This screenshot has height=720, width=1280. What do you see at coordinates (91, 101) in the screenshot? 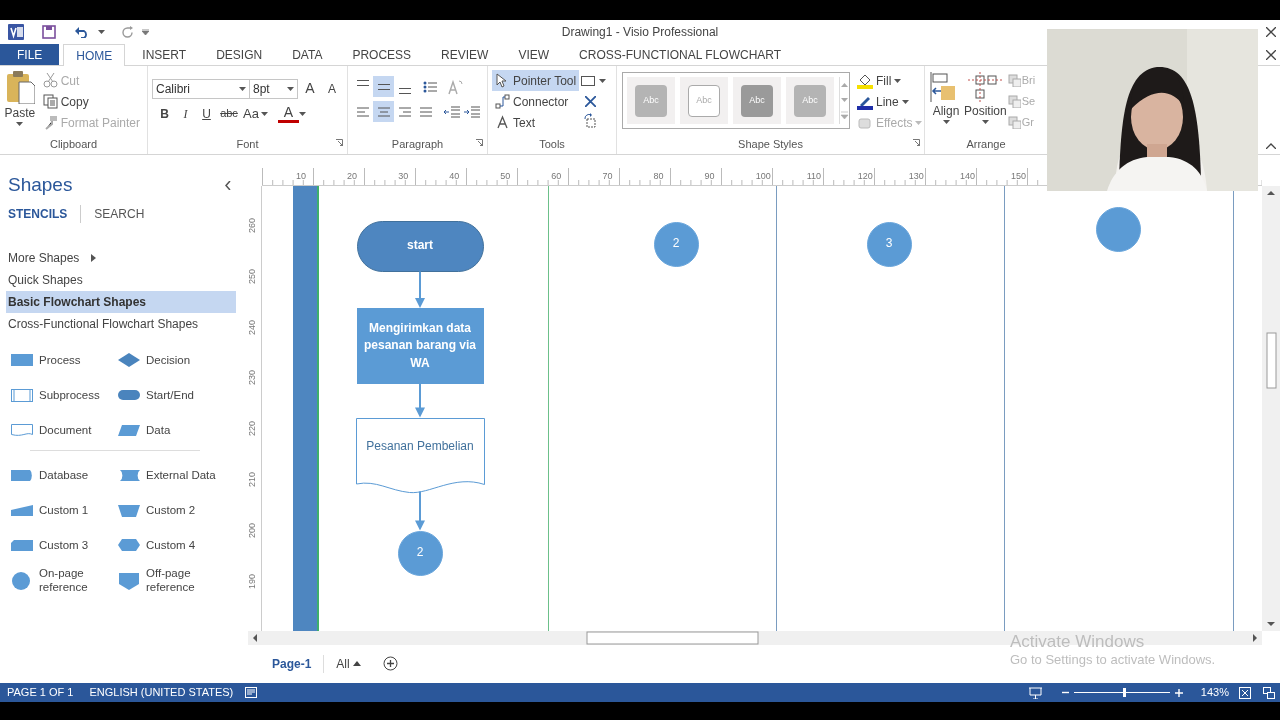
I see `ribbon-button: Copy` at bounding box center [91, 101].